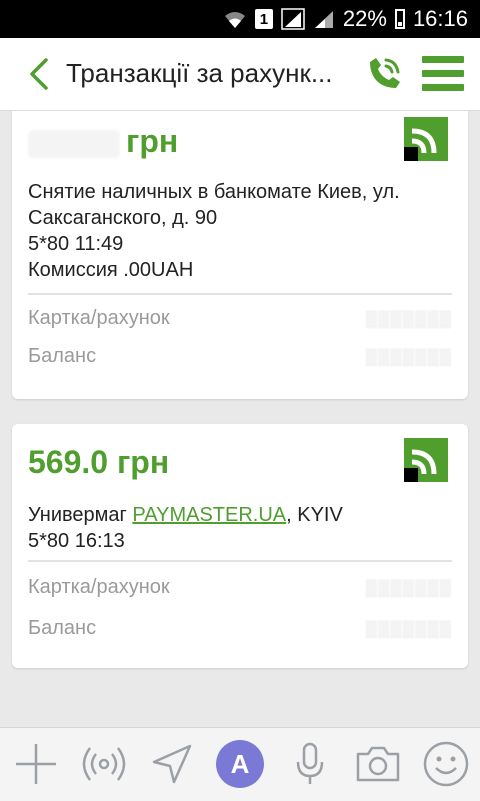 This screenshot has width=480, height=801. Describe the element at coordinates (384, 74) in the screenshot. I see `phone-call-icon` at that location.